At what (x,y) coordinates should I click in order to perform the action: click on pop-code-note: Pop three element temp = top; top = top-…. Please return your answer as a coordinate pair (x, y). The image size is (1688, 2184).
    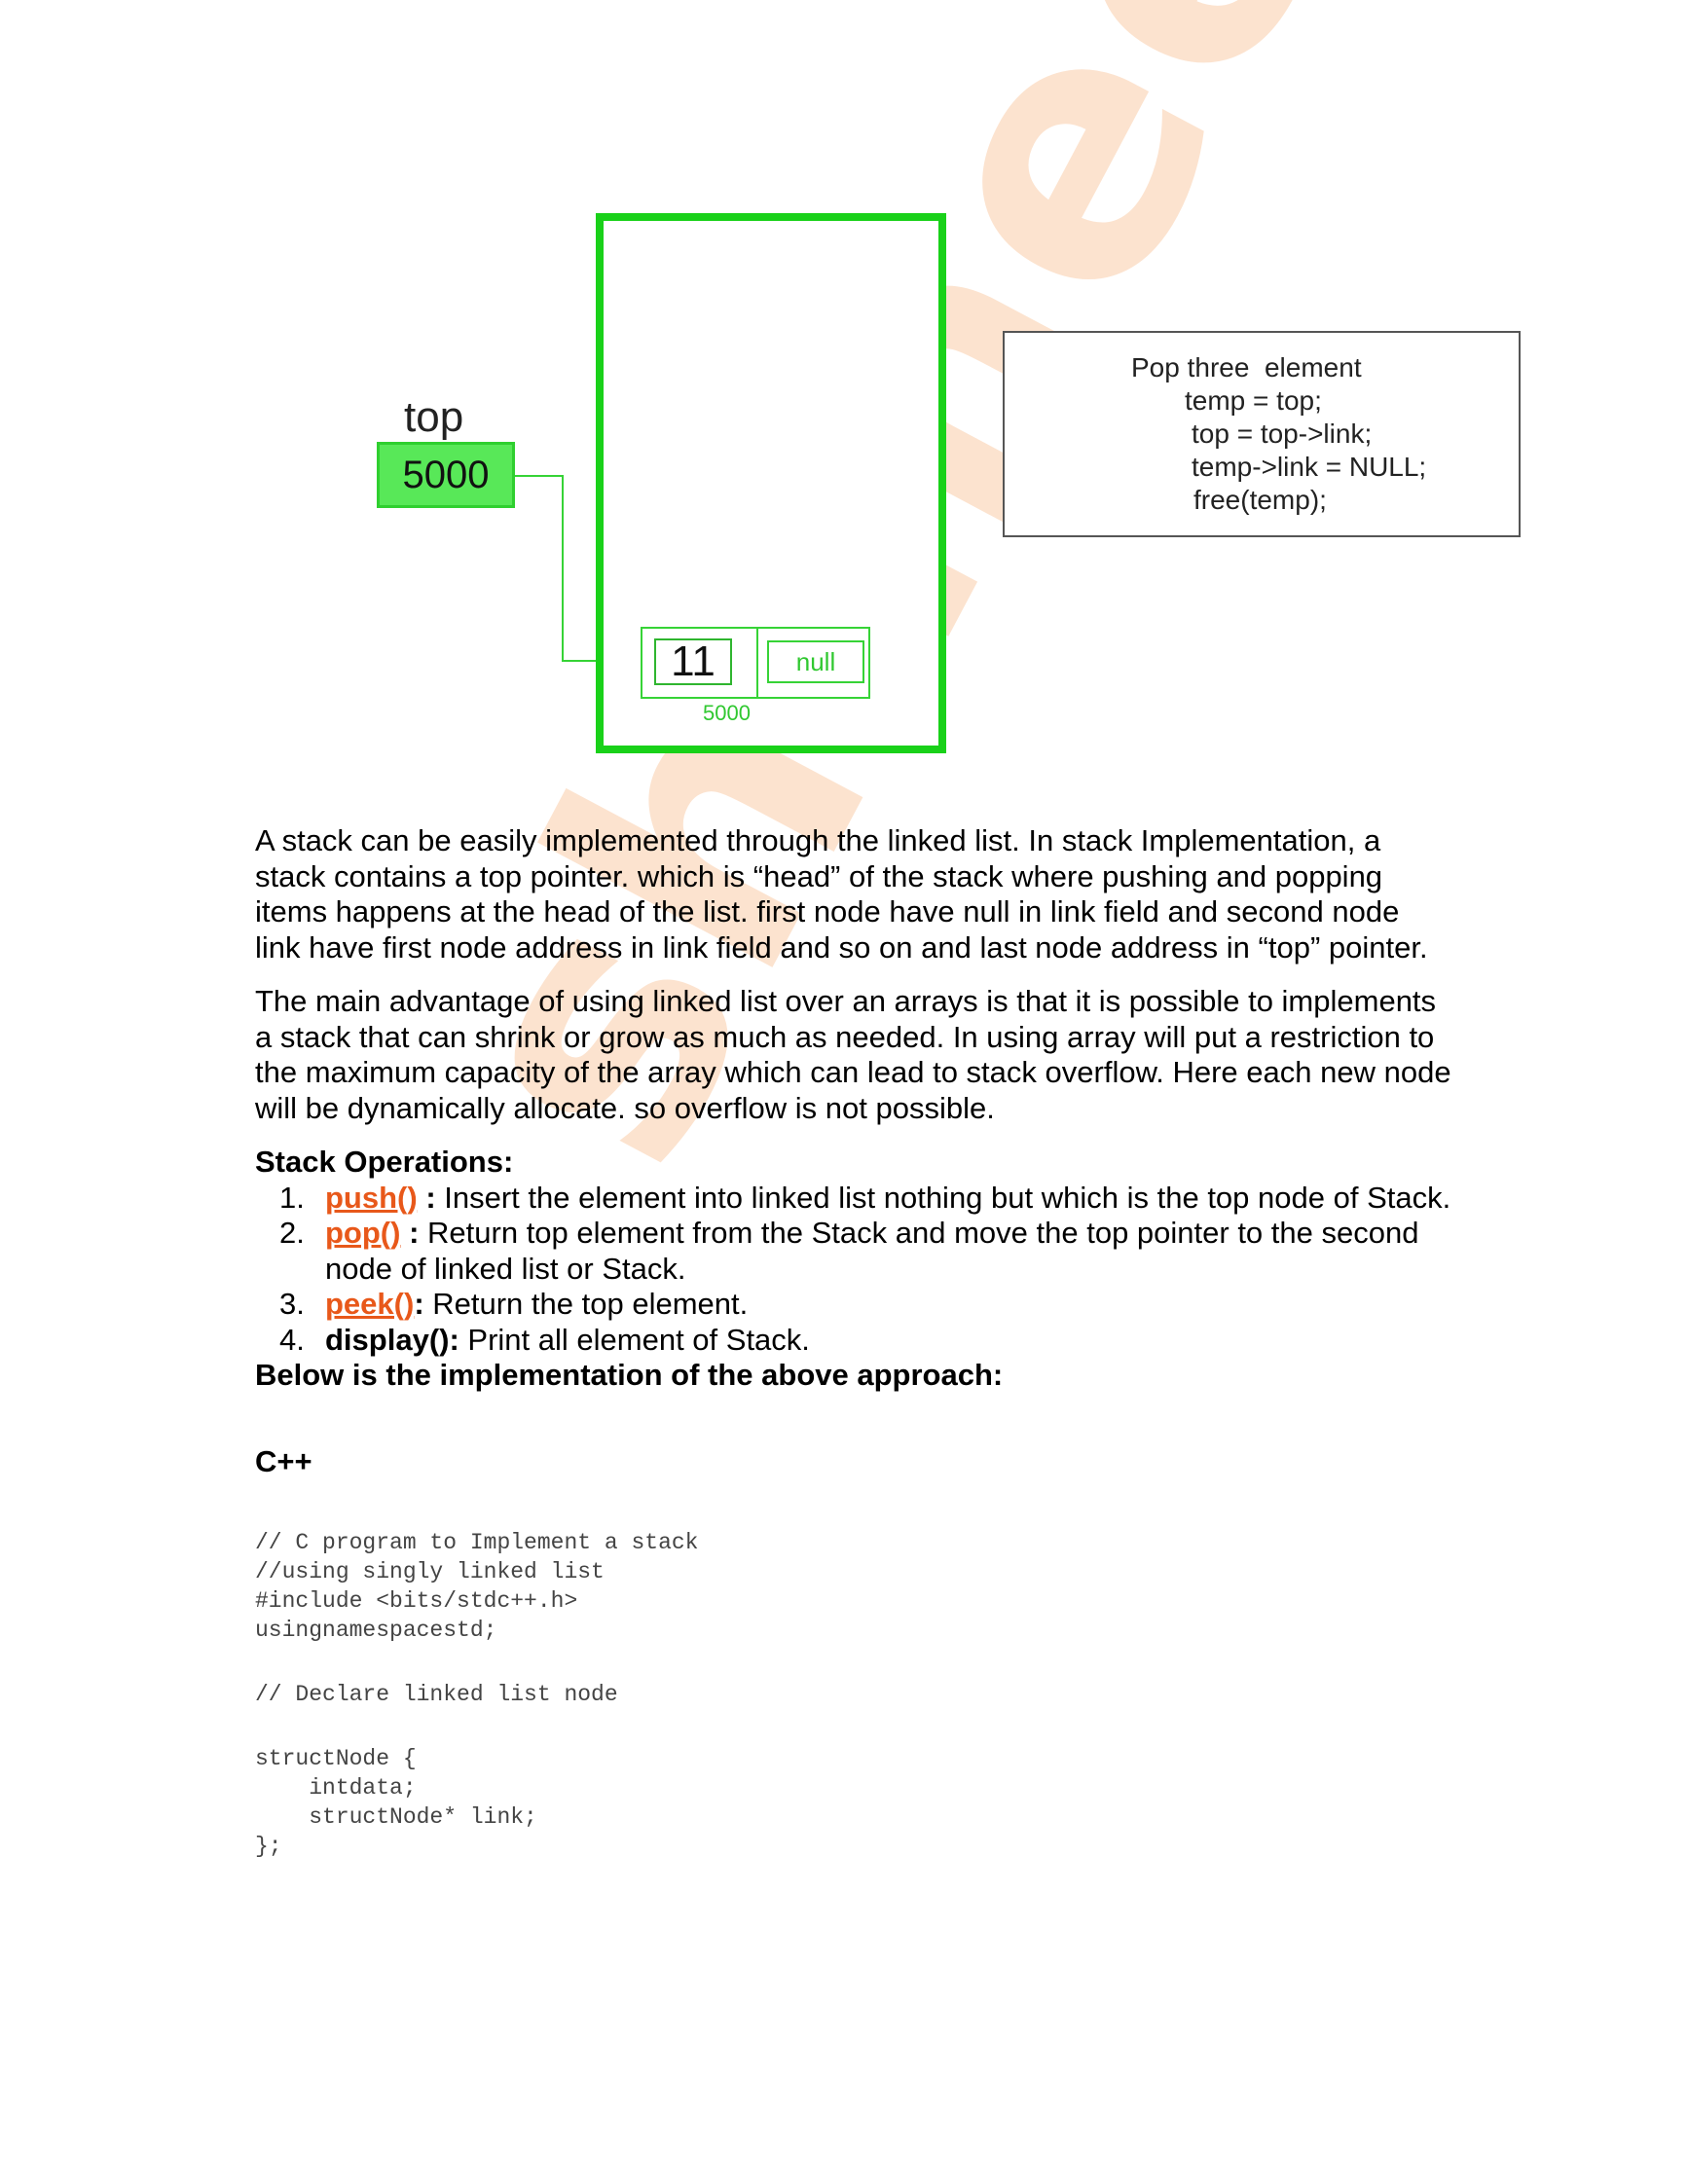
    Looking at the image, I should click on (1262, 434).